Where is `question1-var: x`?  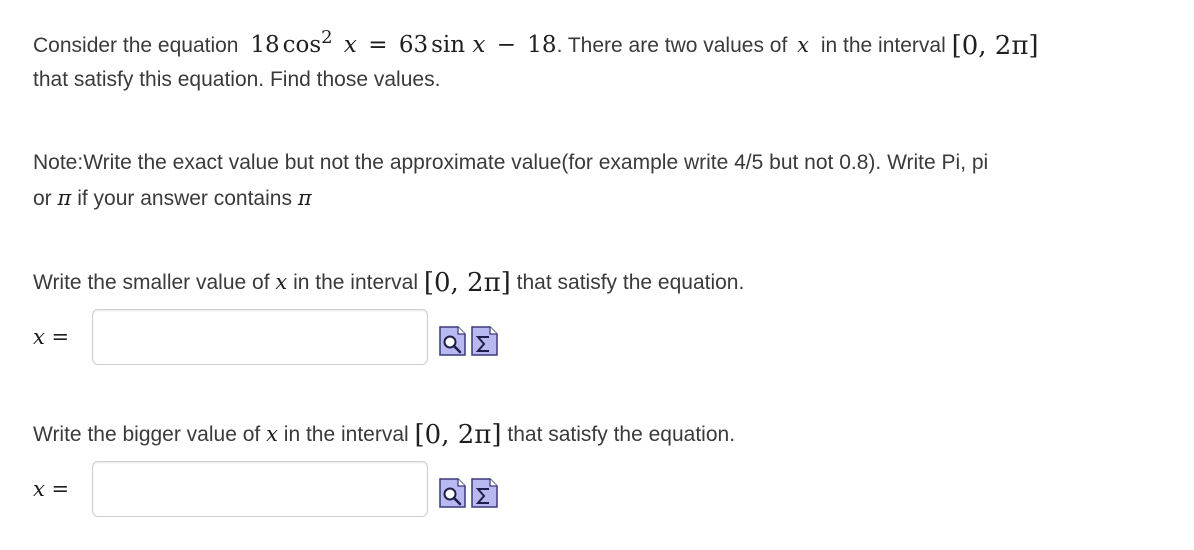 question1-var: x is located at coordinates (281, 282).